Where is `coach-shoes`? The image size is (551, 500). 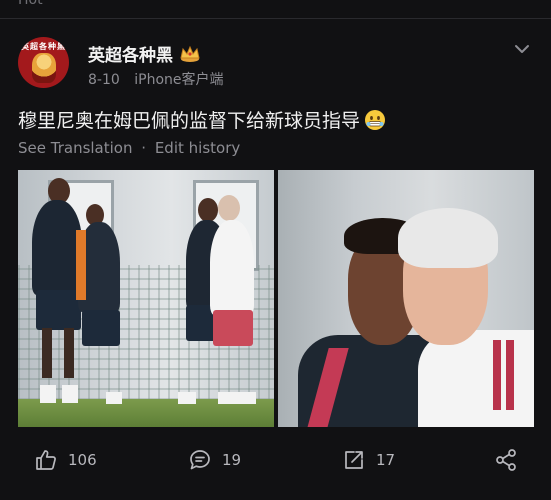 coach-shoes is located at coordinates (237, 398).